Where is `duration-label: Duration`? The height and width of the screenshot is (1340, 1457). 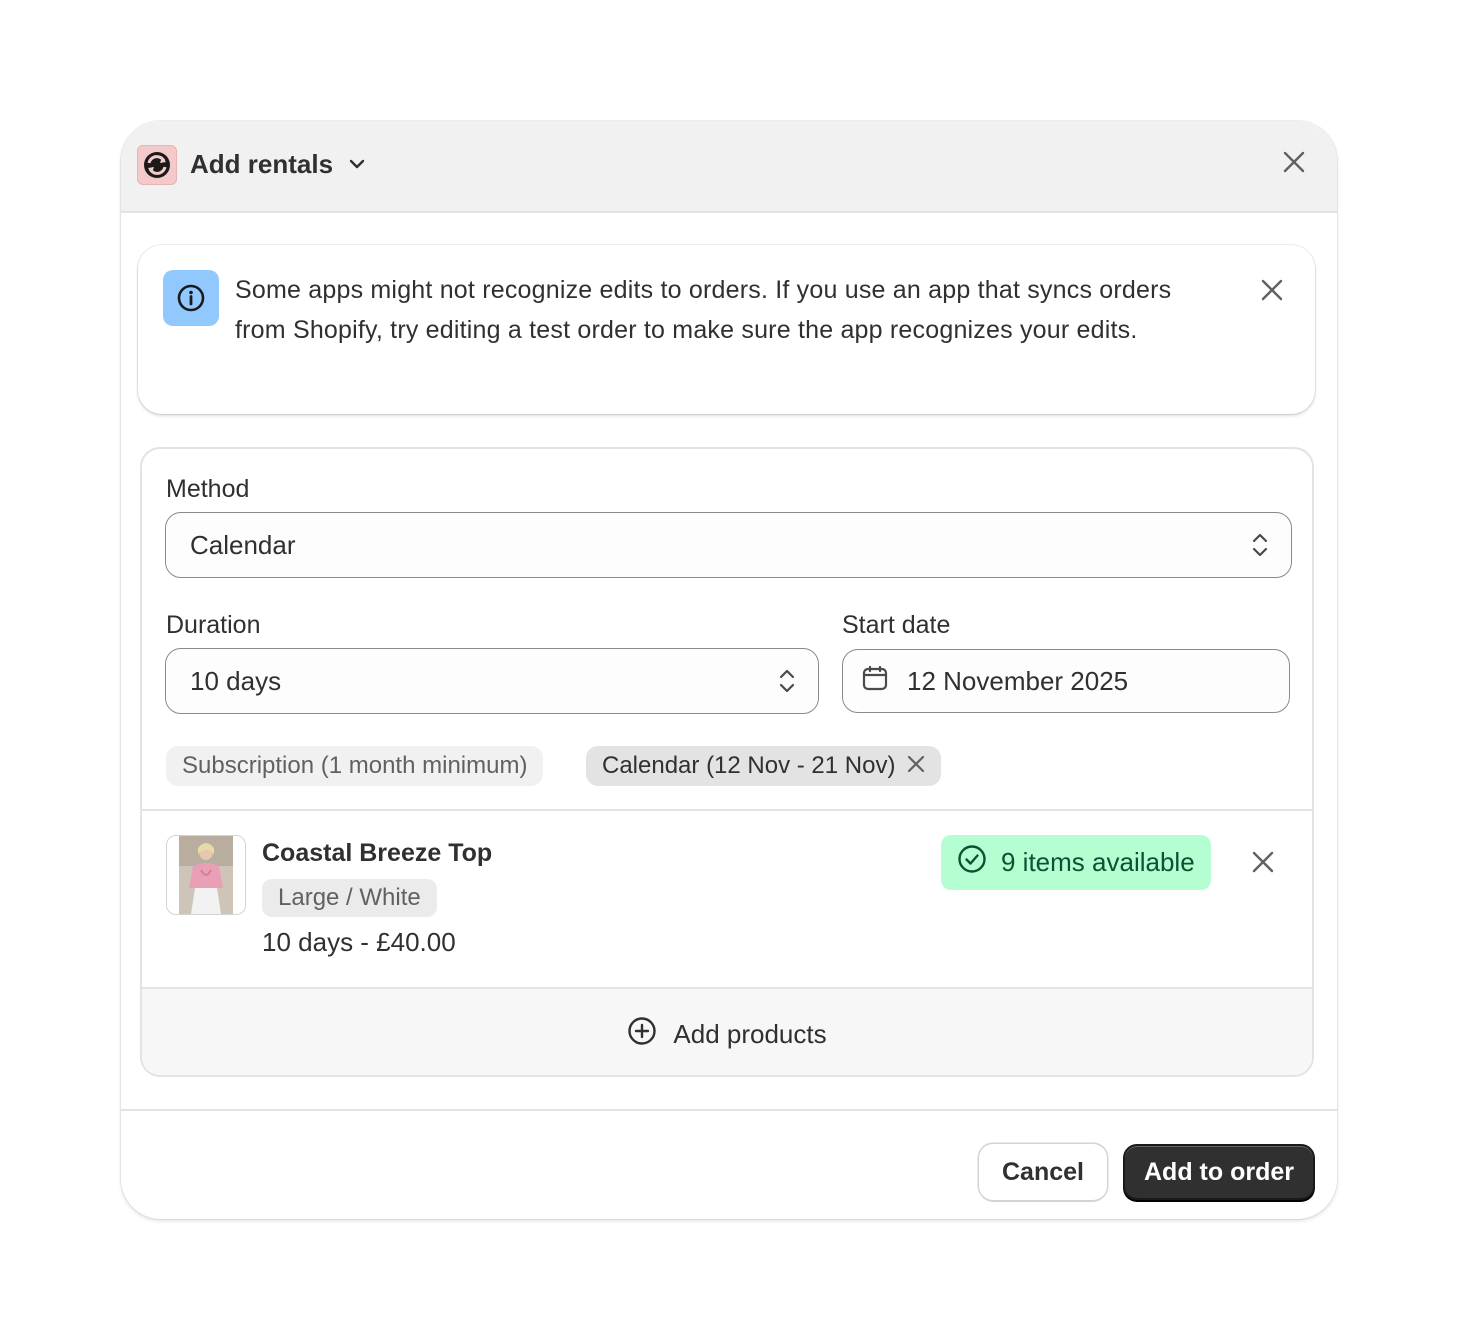 duration-label: Duration is located at coordinates (213, 625).